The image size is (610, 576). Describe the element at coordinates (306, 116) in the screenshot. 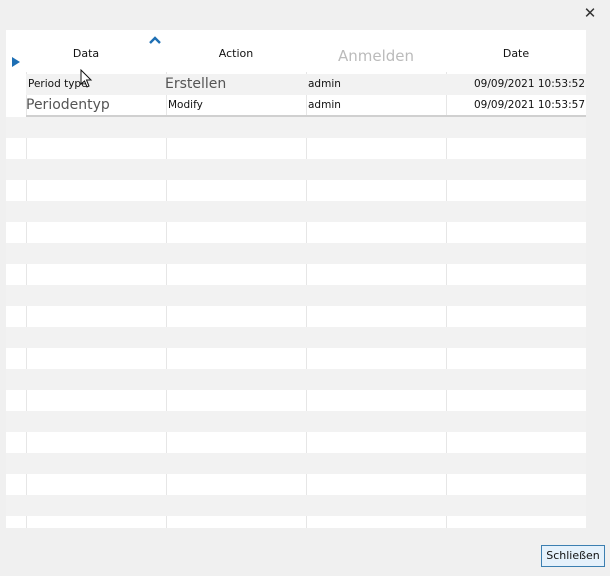

I see `row-separator` at that location.